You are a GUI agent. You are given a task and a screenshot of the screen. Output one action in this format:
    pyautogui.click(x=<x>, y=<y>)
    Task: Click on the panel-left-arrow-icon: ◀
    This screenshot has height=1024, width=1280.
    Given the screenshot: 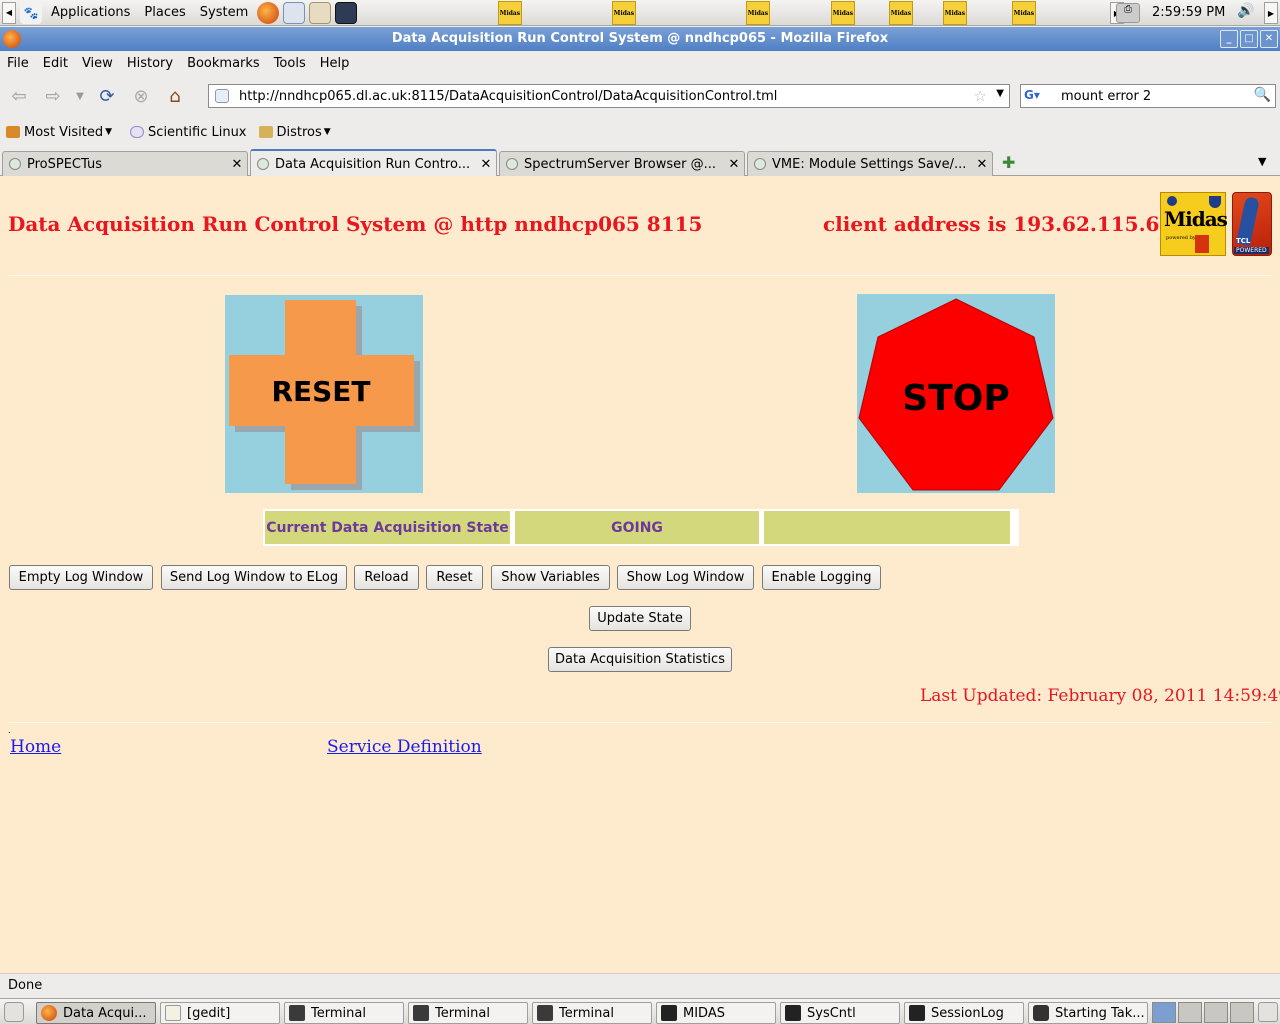 What is the action you would take?
    pyautogui.click(x=9, y=12)
    